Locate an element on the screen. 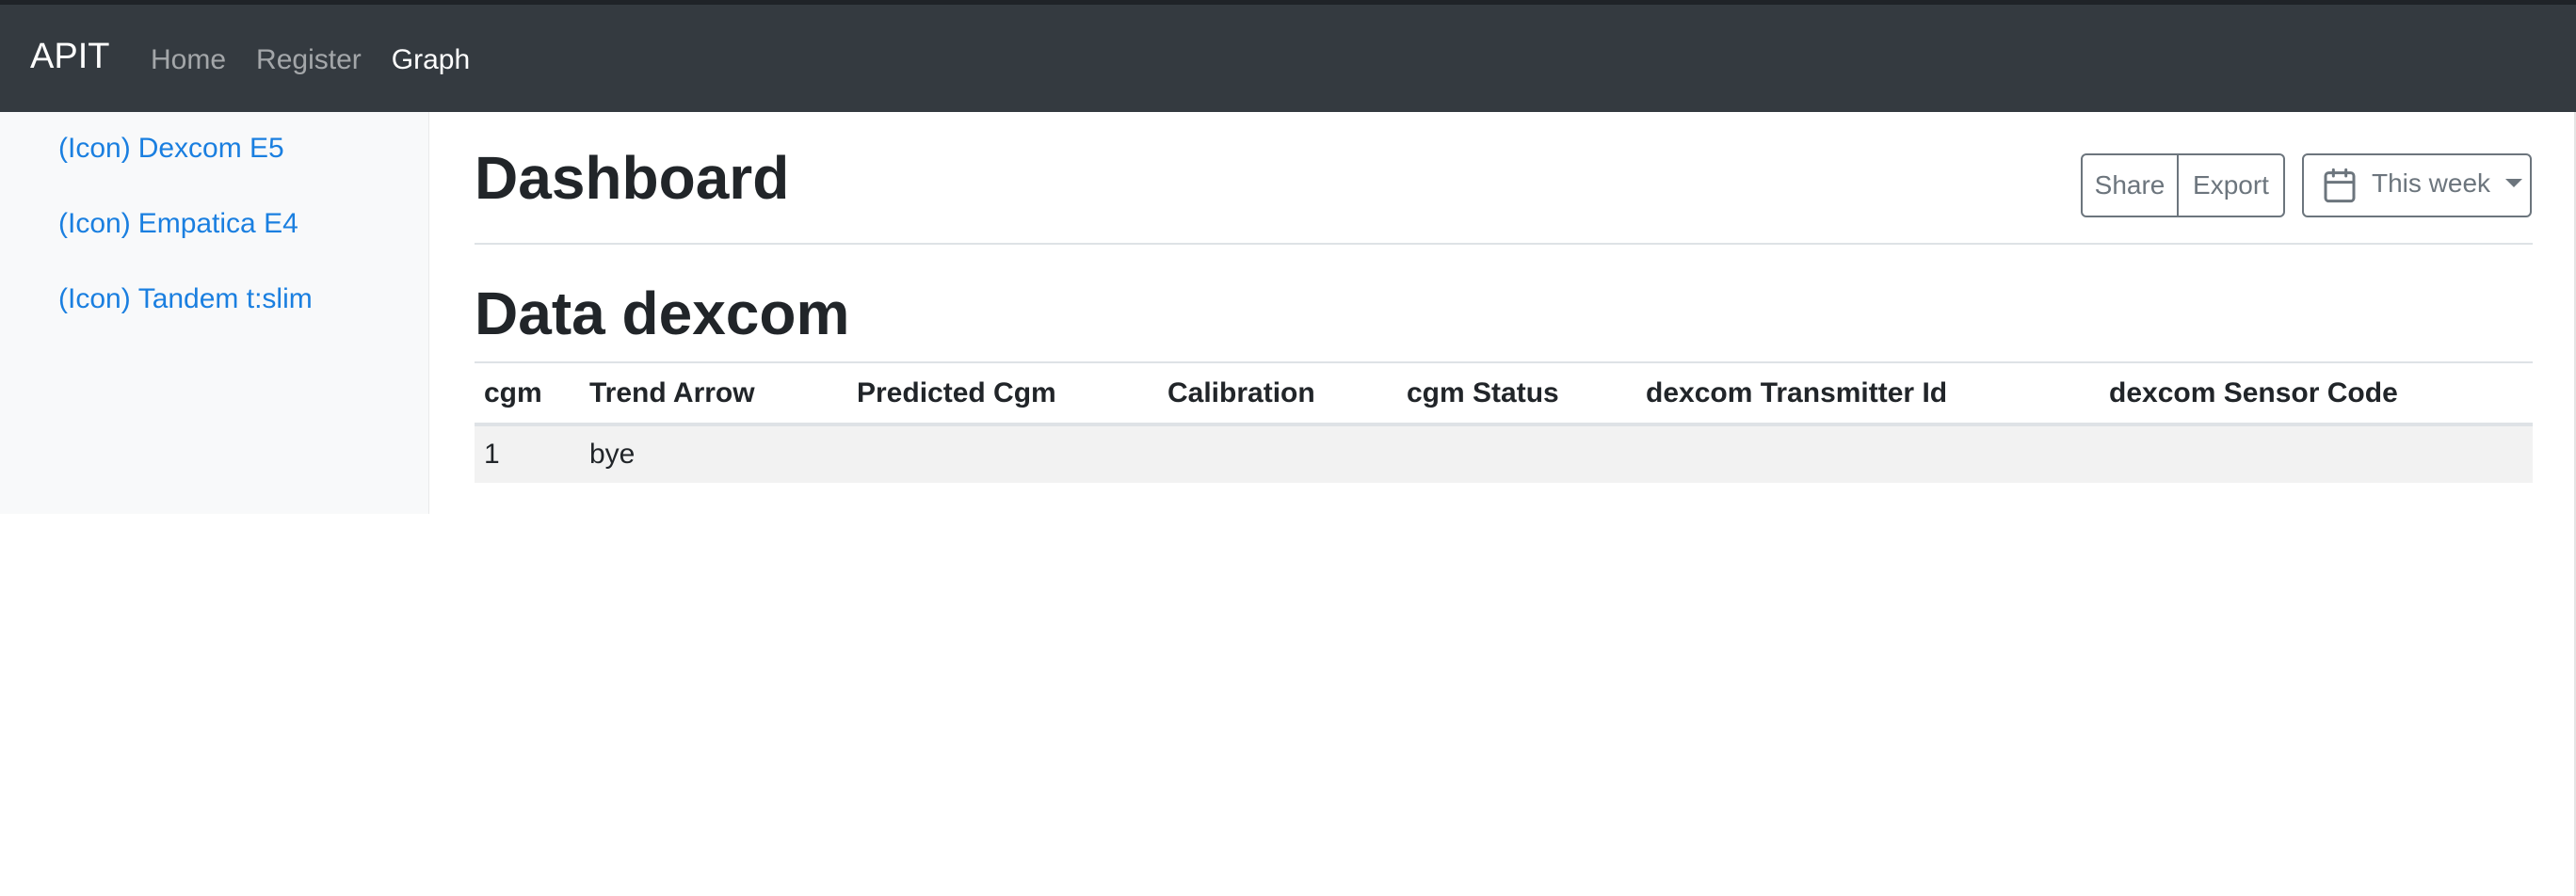 The image size is (2576, 896). nav-link-register: Register is located at coordinates (309, 60).